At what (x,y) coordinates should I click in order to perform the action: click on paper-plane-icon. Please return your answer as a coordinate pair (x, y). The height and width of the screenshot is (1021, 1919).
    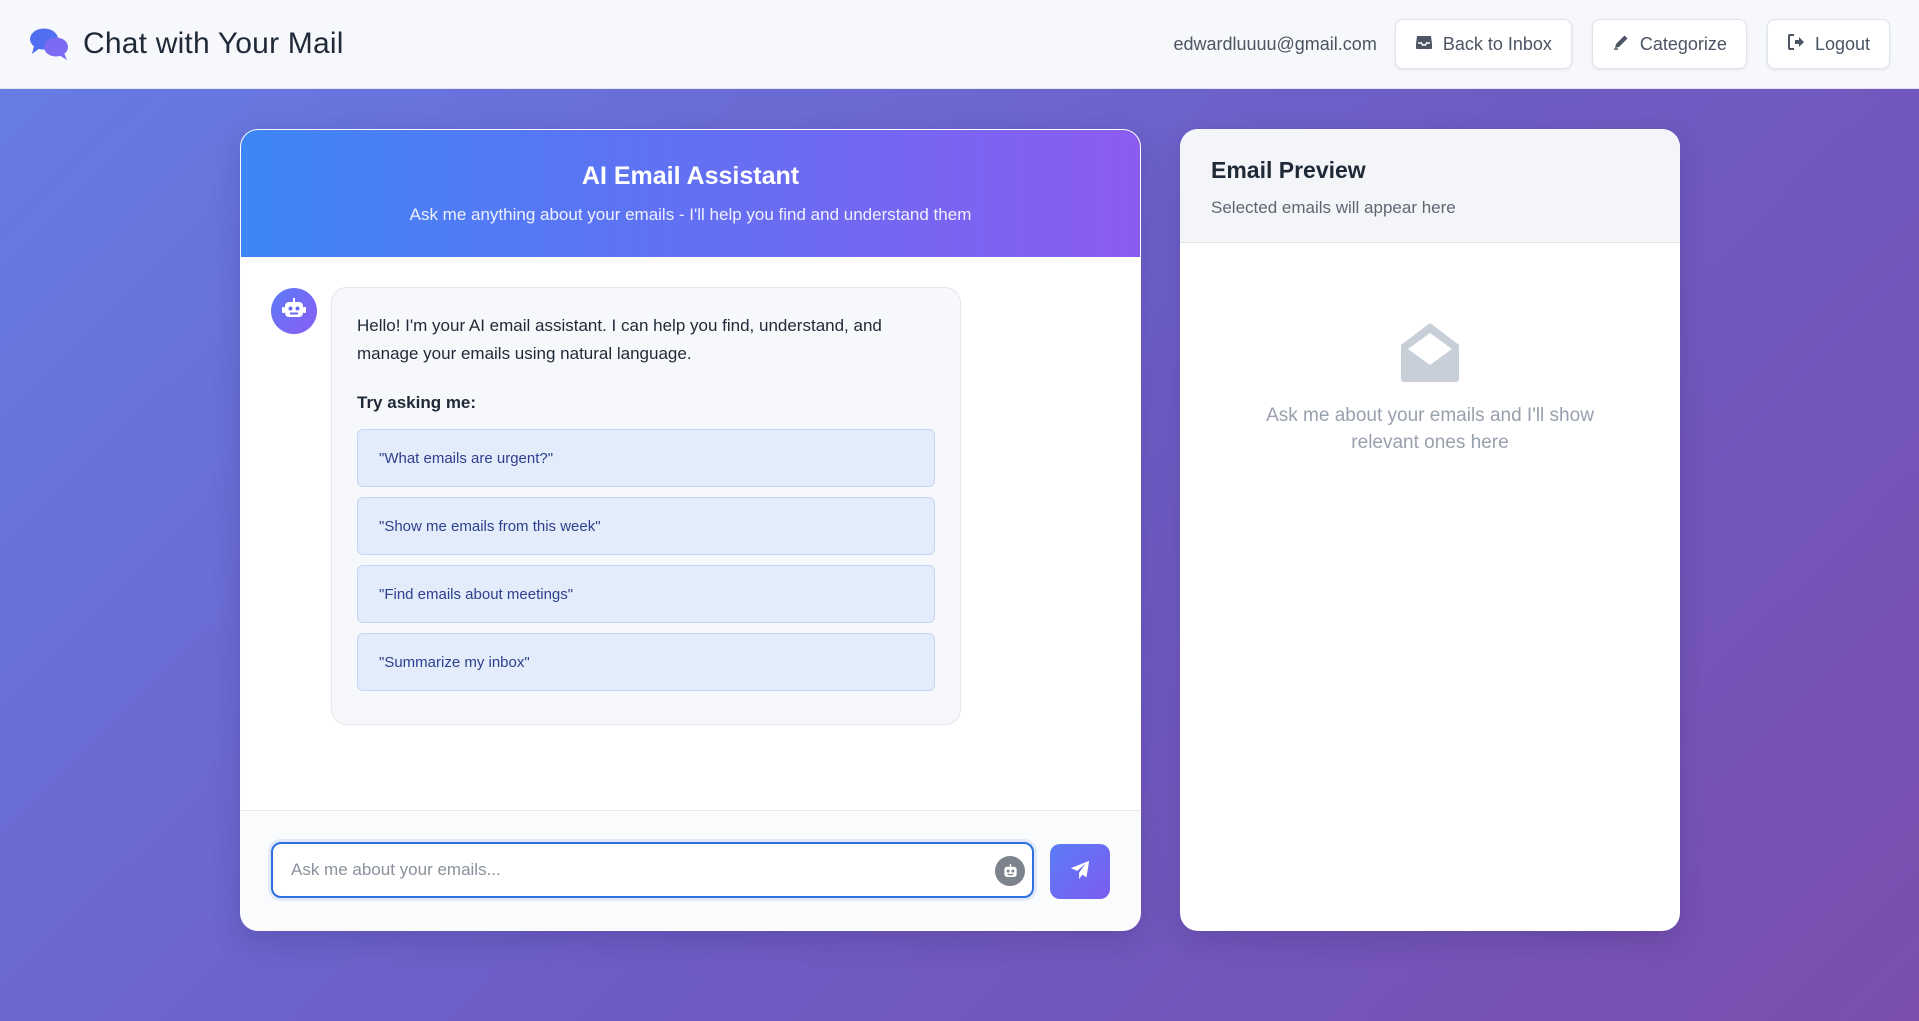
    Looking at the image, I should click on (1080, 871).